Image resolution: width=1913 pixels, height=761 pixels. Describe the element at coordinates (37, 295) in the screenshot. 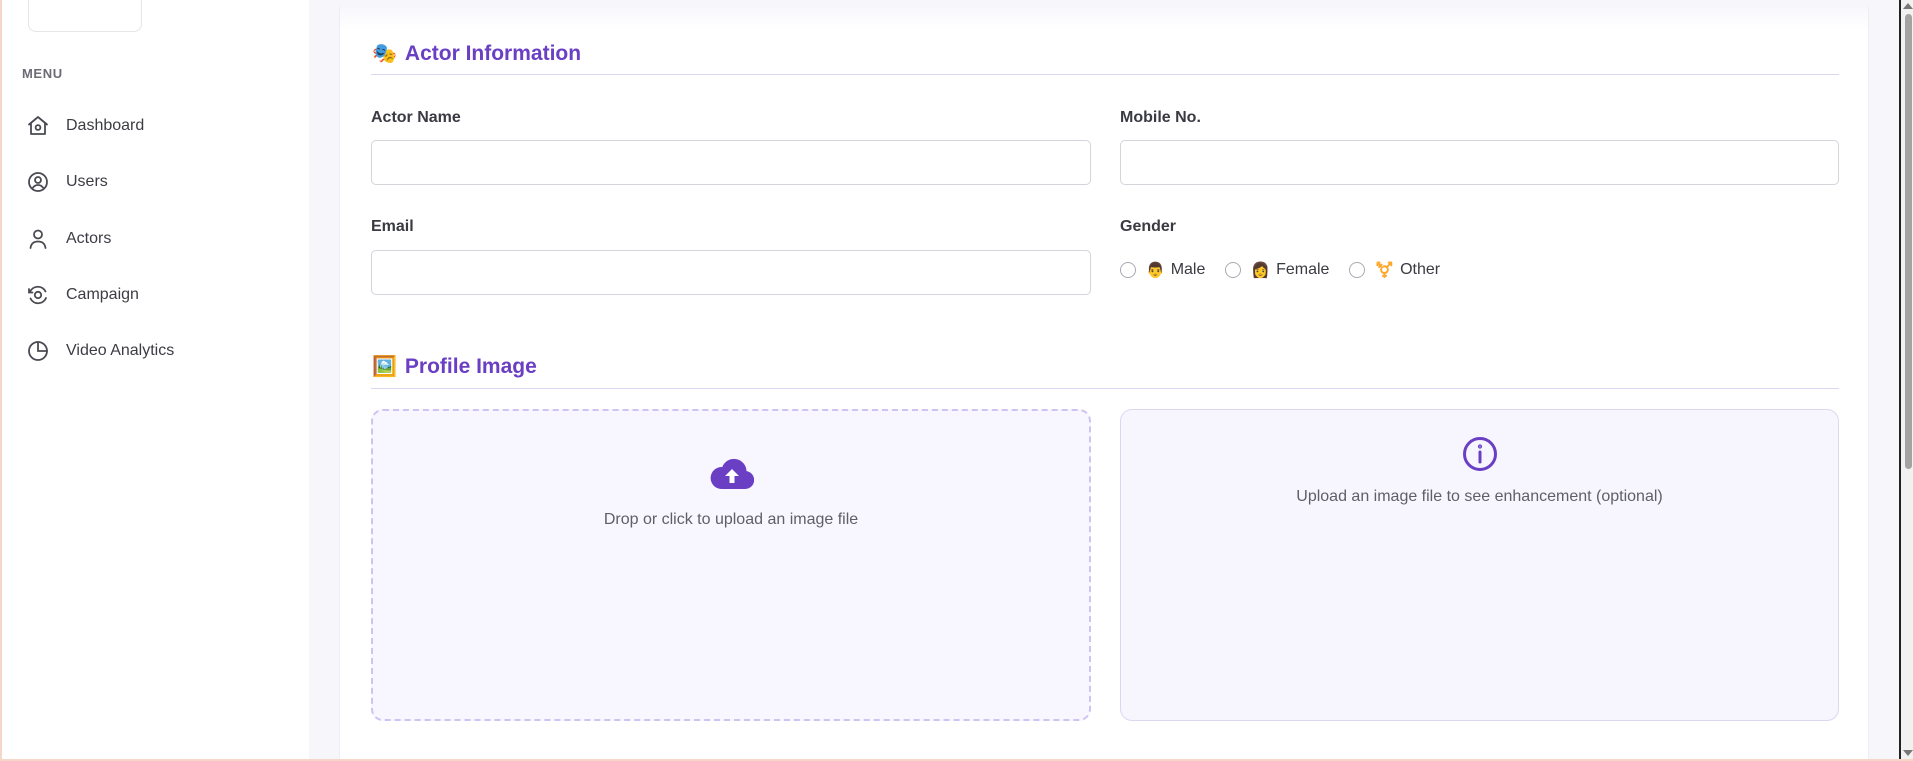

I see `campaign-icon` at that location.